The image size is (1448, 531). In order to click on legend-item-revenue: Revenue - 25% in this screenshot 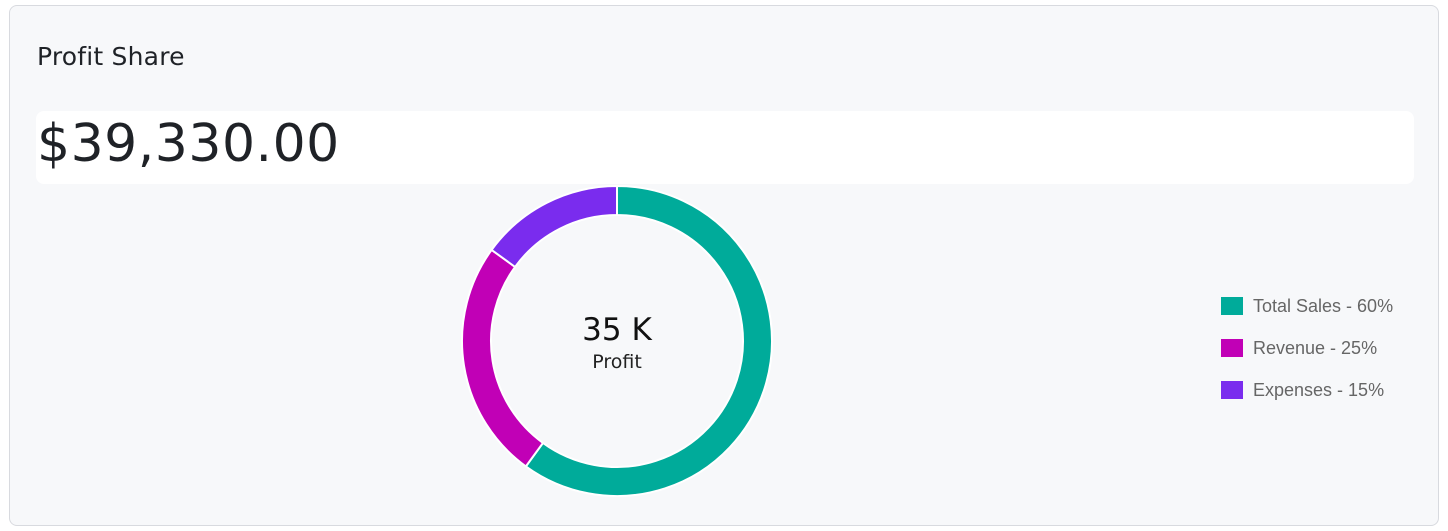, I will do `click(1307, 348)`.